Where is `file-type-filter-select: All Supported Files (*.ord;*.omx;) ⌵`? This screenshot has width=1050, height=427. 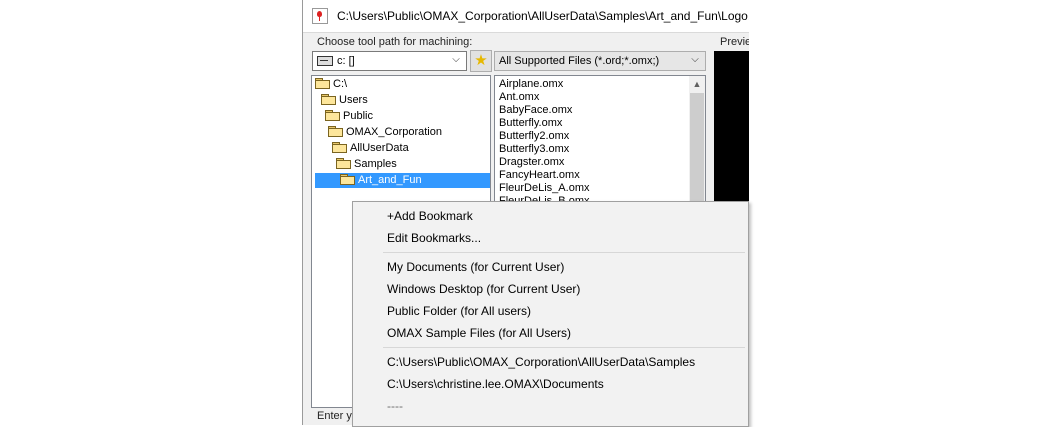 file-type-filter-select: All Supported Files (*.ord;*.omx;) ⌵ is located at coordinates (600, 61).